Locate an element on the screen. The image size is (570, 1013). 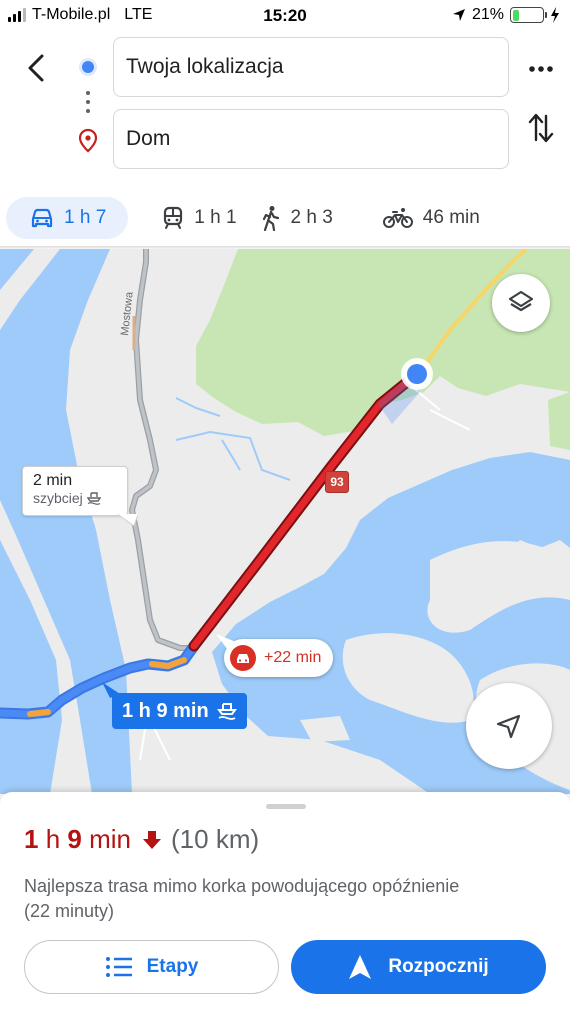
mode-label-driving: 1 h 7 is located at coordinates (85, 217).